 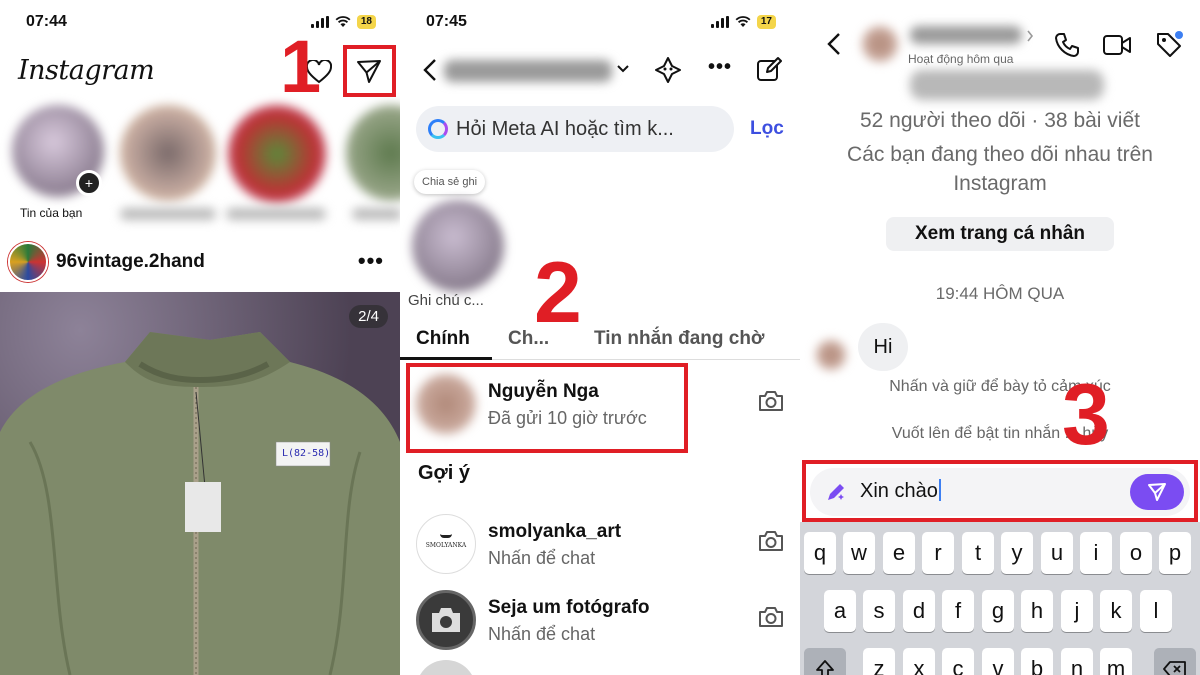 I want to click on key: m, so click(x=1116, y=661).